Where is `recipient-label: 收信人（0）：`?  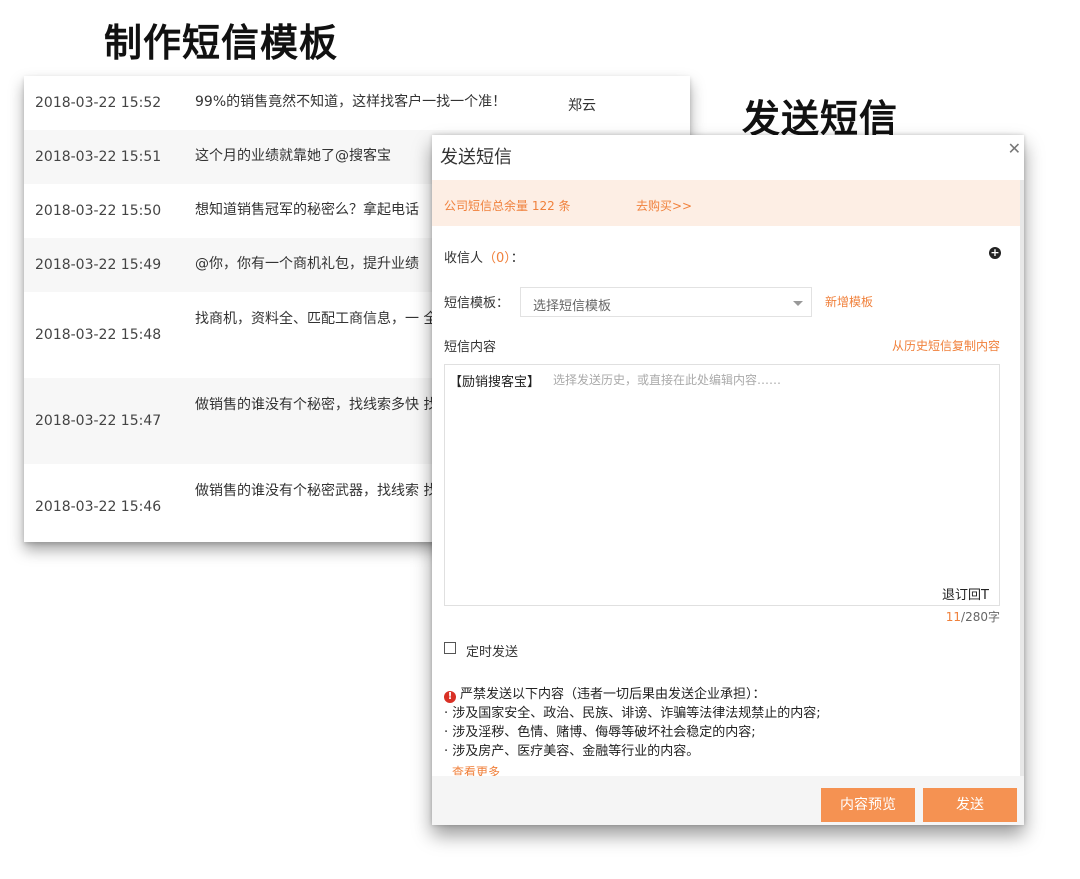 recipient-label: 收信人（0）： is located at coordinates (484, 256).